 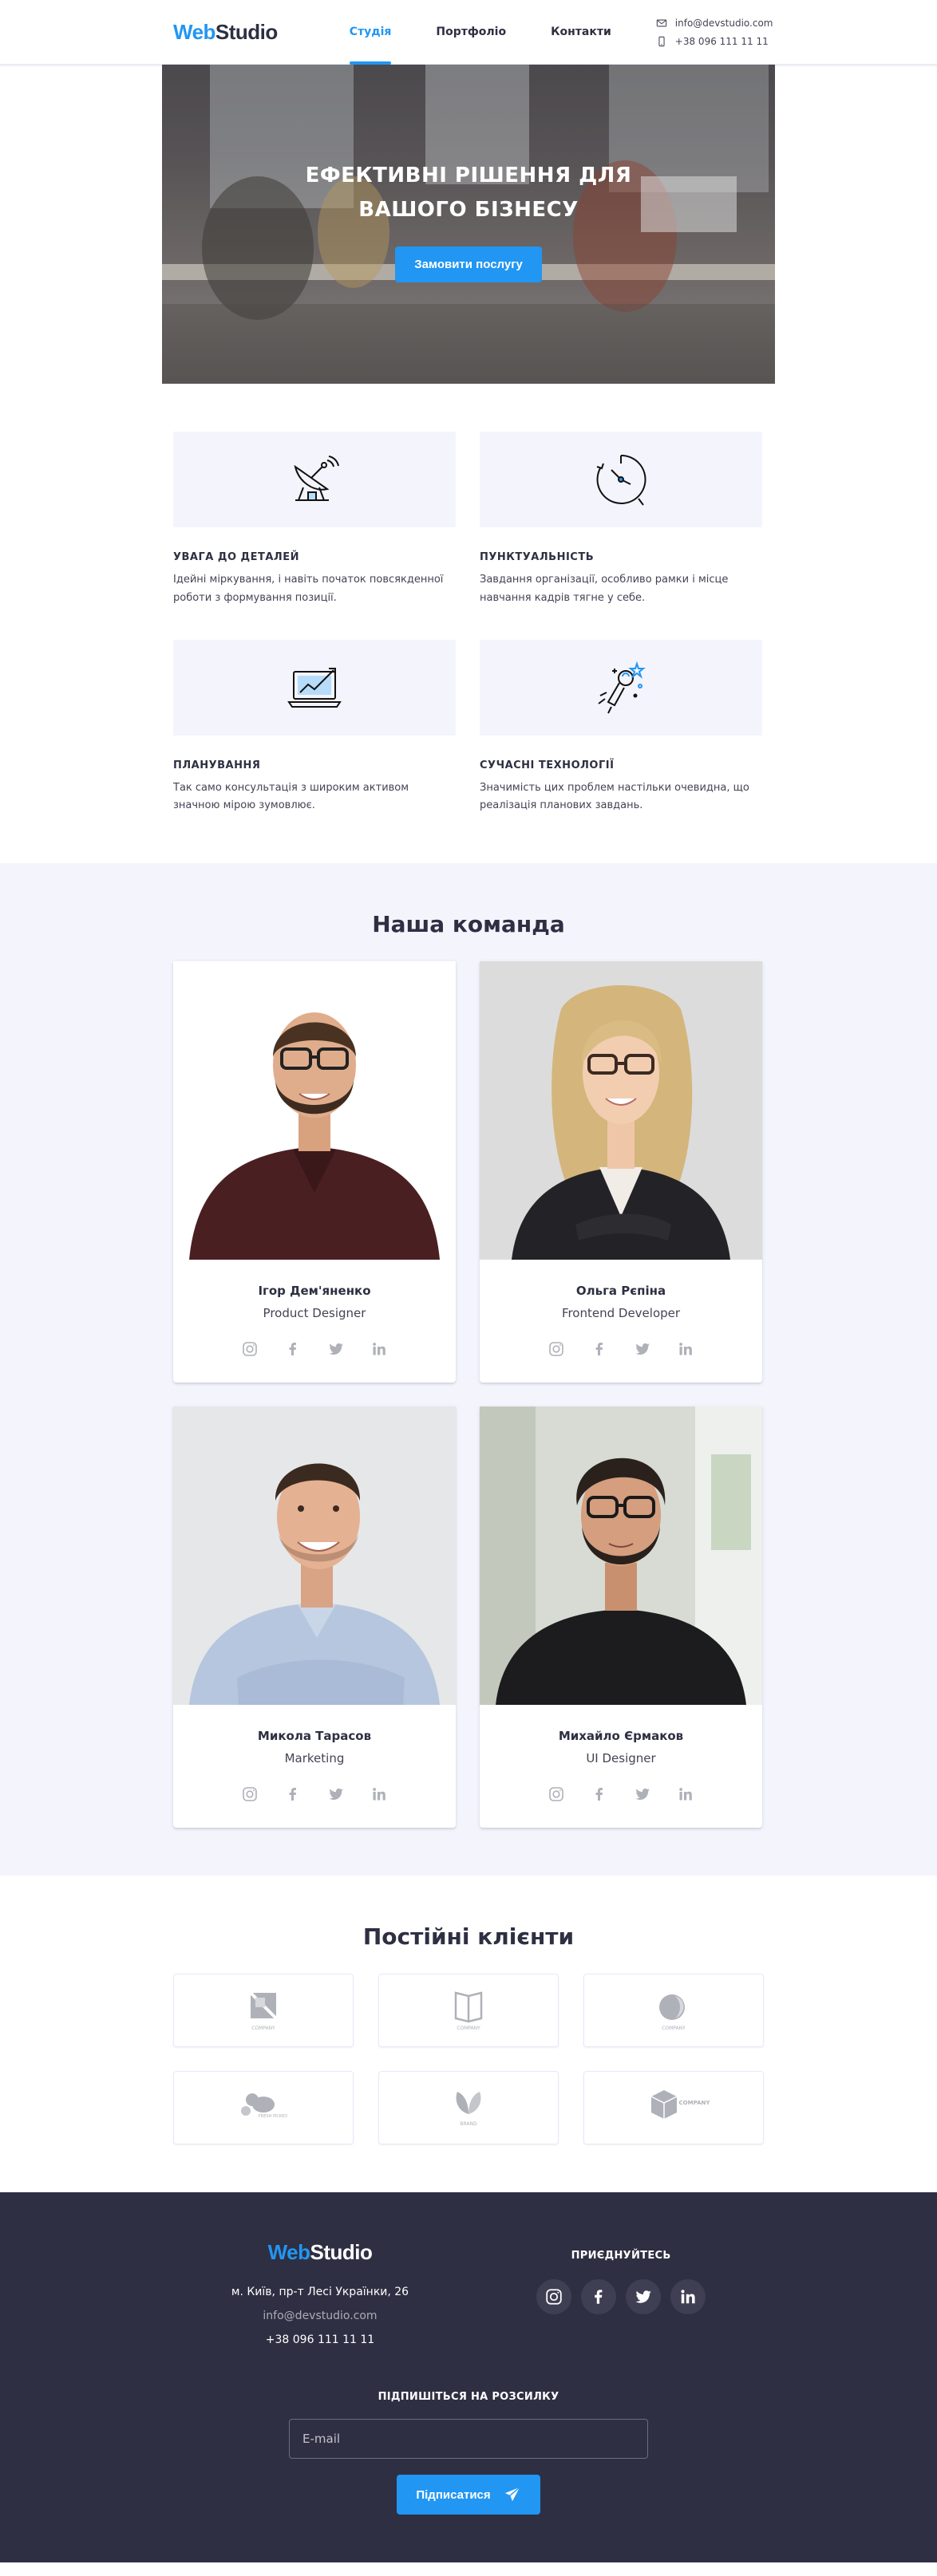 What do you see at coordinates (621, 2296) in the screenshot?
I see `footer-socials` at bounding box center [621, 2296].